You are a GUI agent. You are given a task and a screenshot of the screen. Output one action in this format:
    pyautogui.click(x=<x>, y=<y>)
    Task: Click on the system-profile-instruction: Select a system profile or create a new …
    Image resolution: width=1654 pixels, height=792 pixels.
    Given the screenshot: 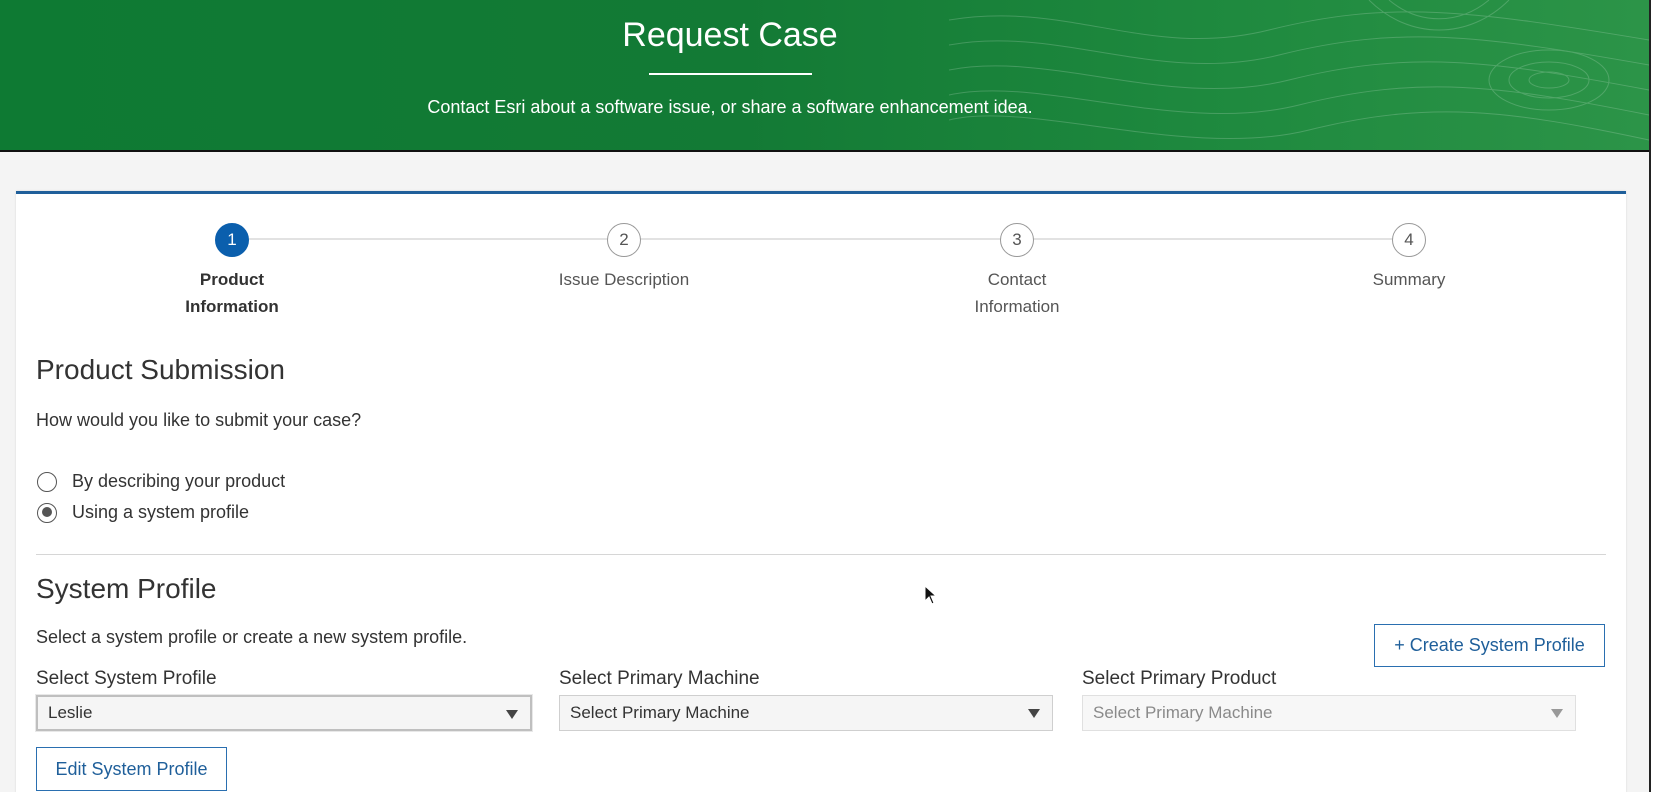 What is the action you would take?
    pyautogui.click(x=252, y=637)
    